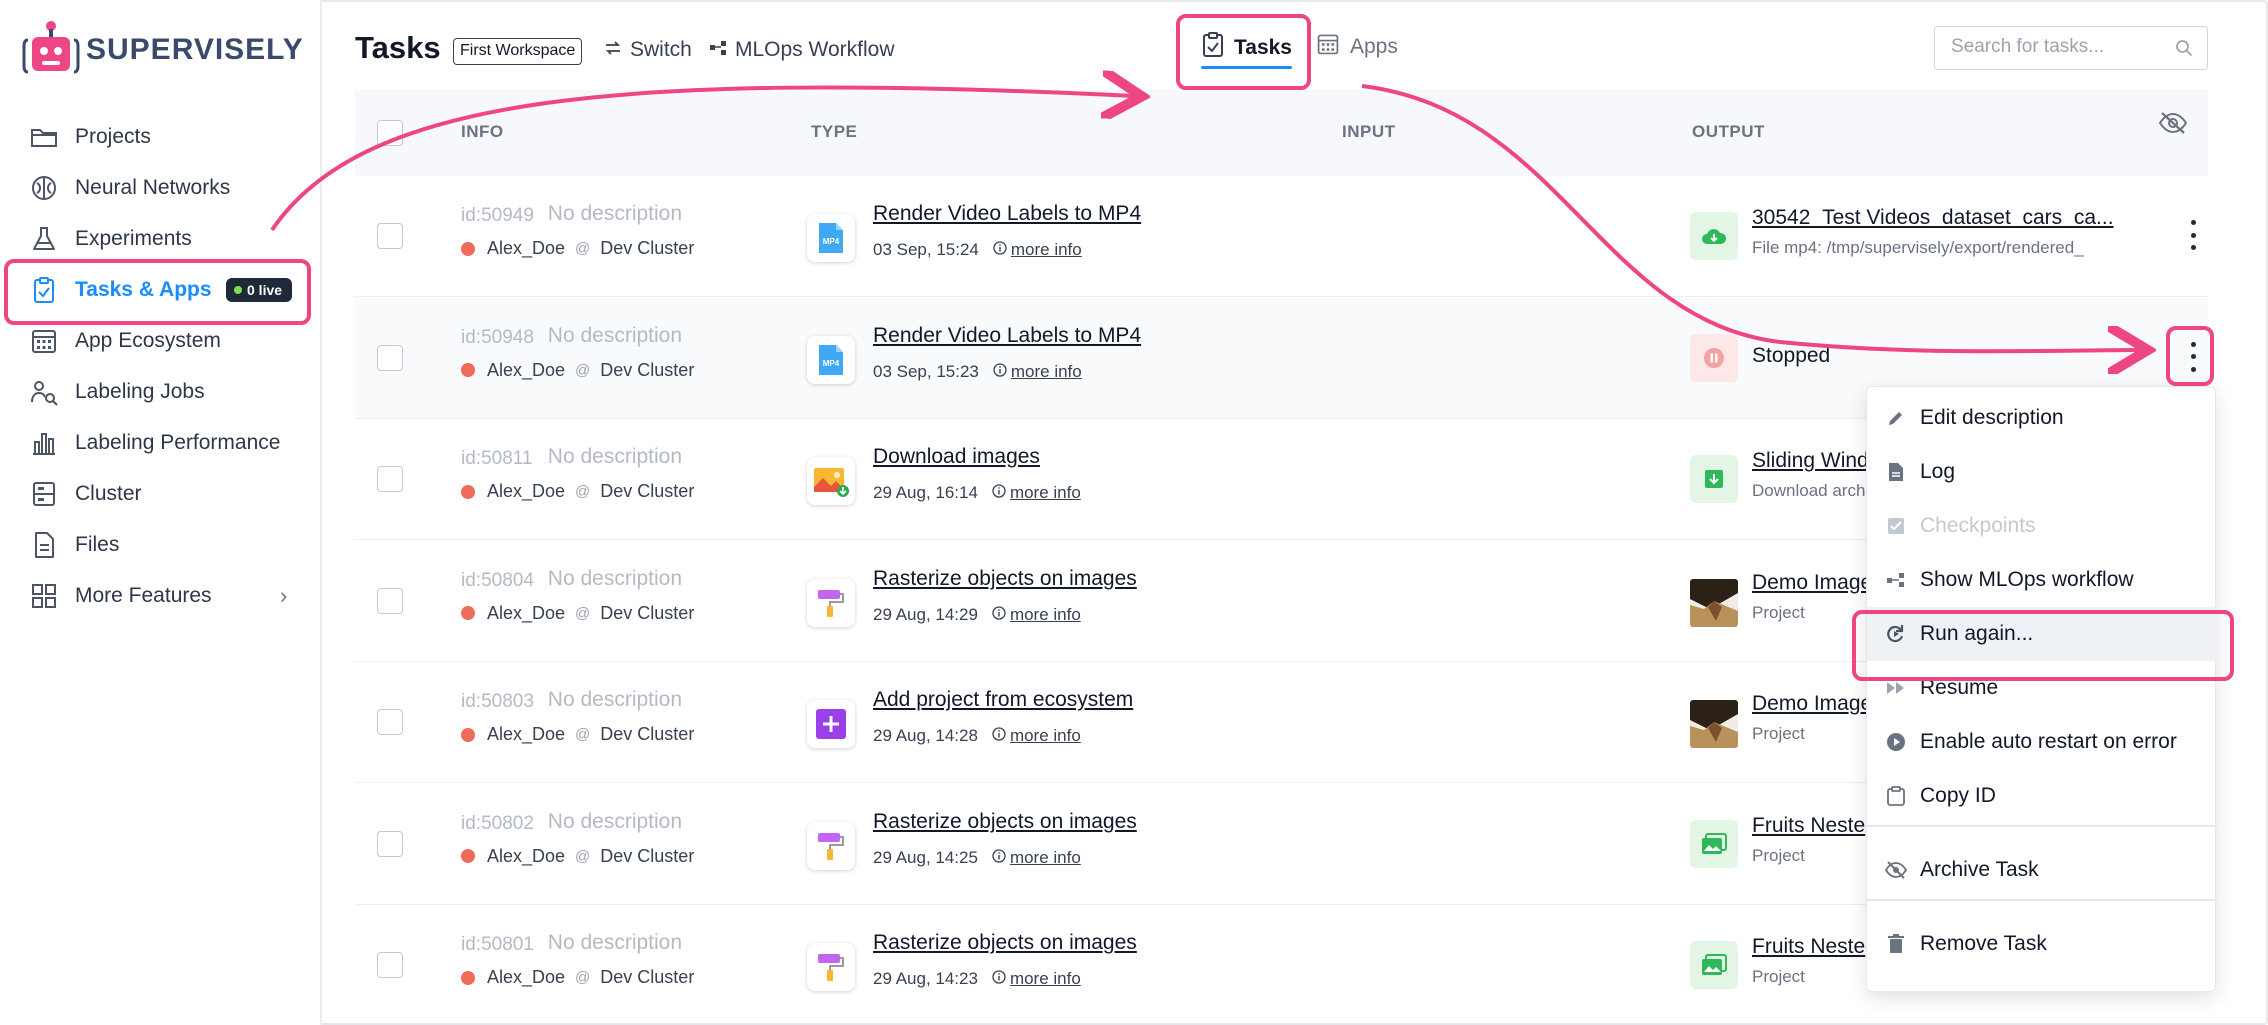  What do you see at coordinates (1778, 733) in the screenshot?
I see `output-subtitle: Project` at bounding box center [1778, 733].